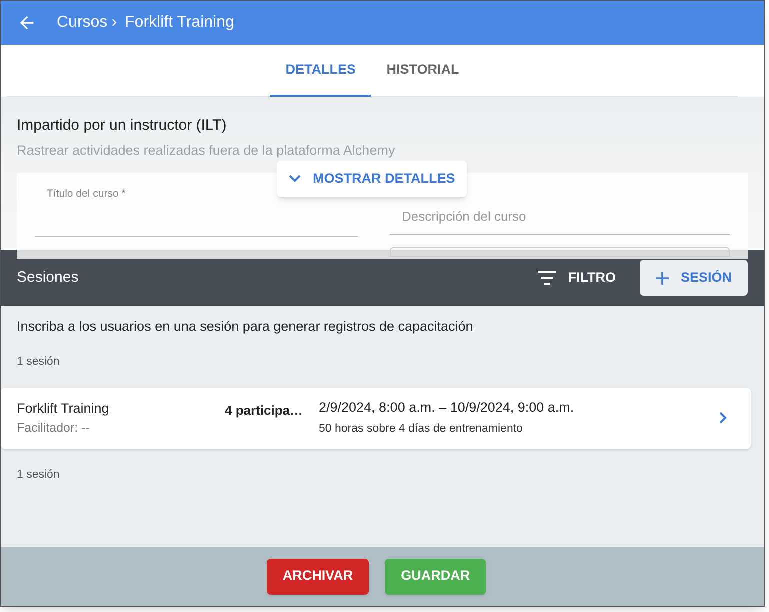 Image resolution: width=769 pixels, height=612 pixels. I want to click on tab: HISTORIAL, so click(423, 71).